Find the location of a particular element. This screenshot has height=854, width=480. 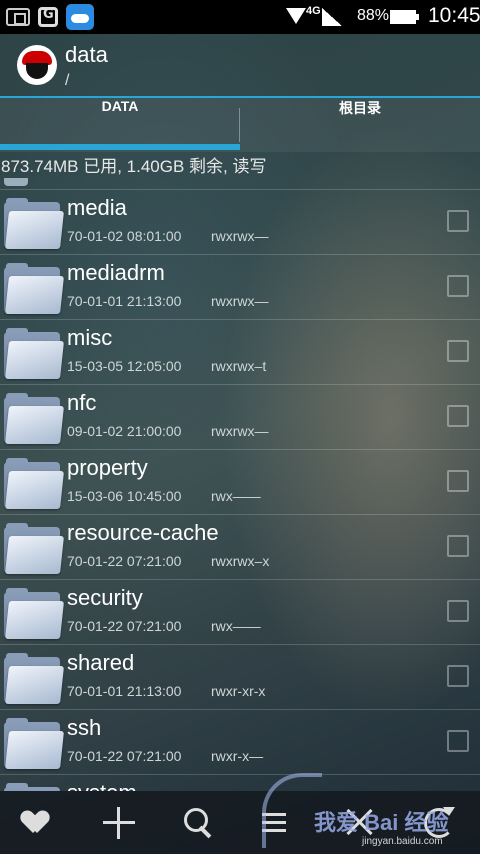

search-icon is located at coordinates (199, 823).